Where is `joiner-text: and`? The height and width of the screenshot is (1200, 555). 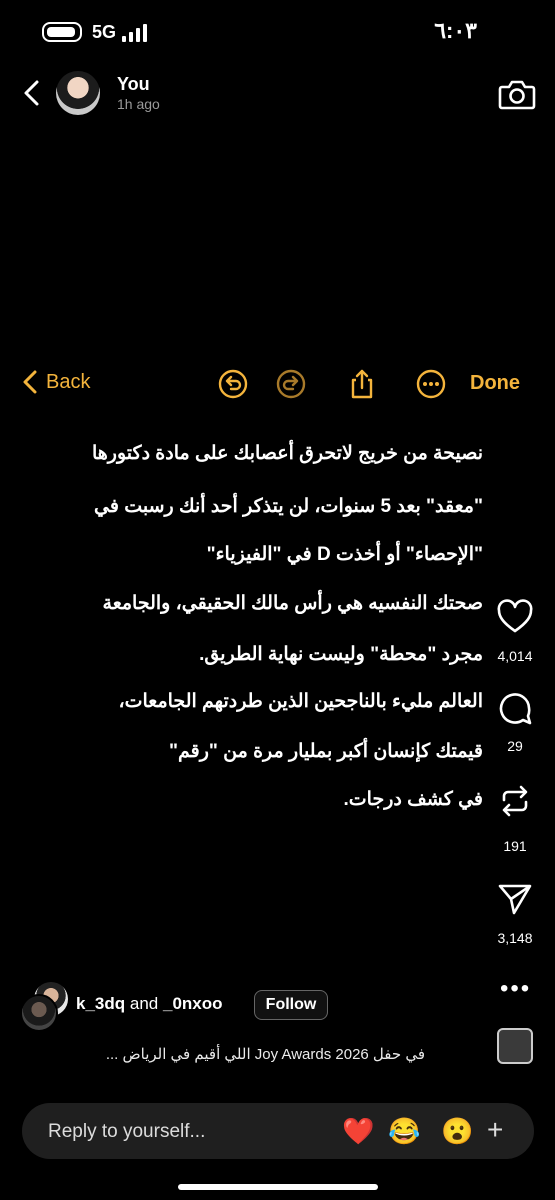
joiner-text: and is located at coordinates (144, 1003).